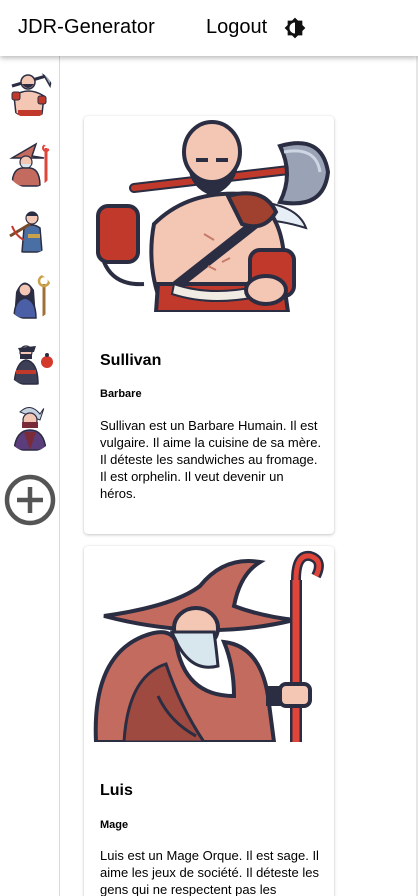 The image size is (418, 896). I want to click on app-title: JDR-Generator, so click(86, 27).